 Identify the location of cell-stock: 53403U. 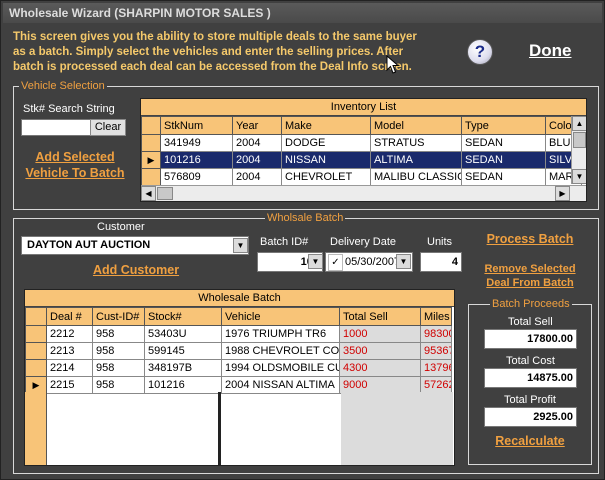
(183, 334).